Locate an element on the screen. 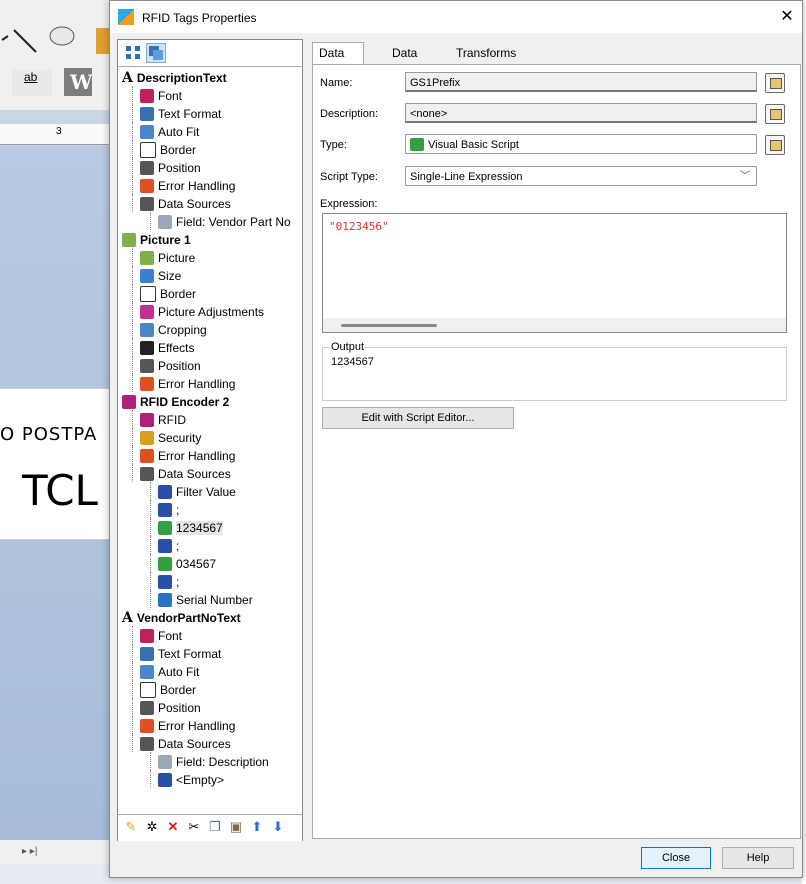 This screenshot has height=884, width=806. tree-node: RFID is located at coordinates (163, 419).